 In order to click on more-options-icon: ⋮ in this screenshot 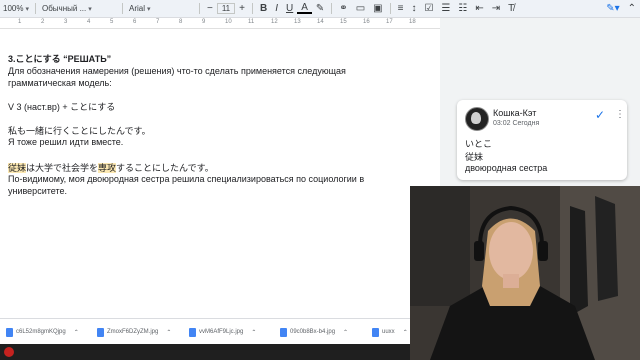, I will do `click(620, 114)`.